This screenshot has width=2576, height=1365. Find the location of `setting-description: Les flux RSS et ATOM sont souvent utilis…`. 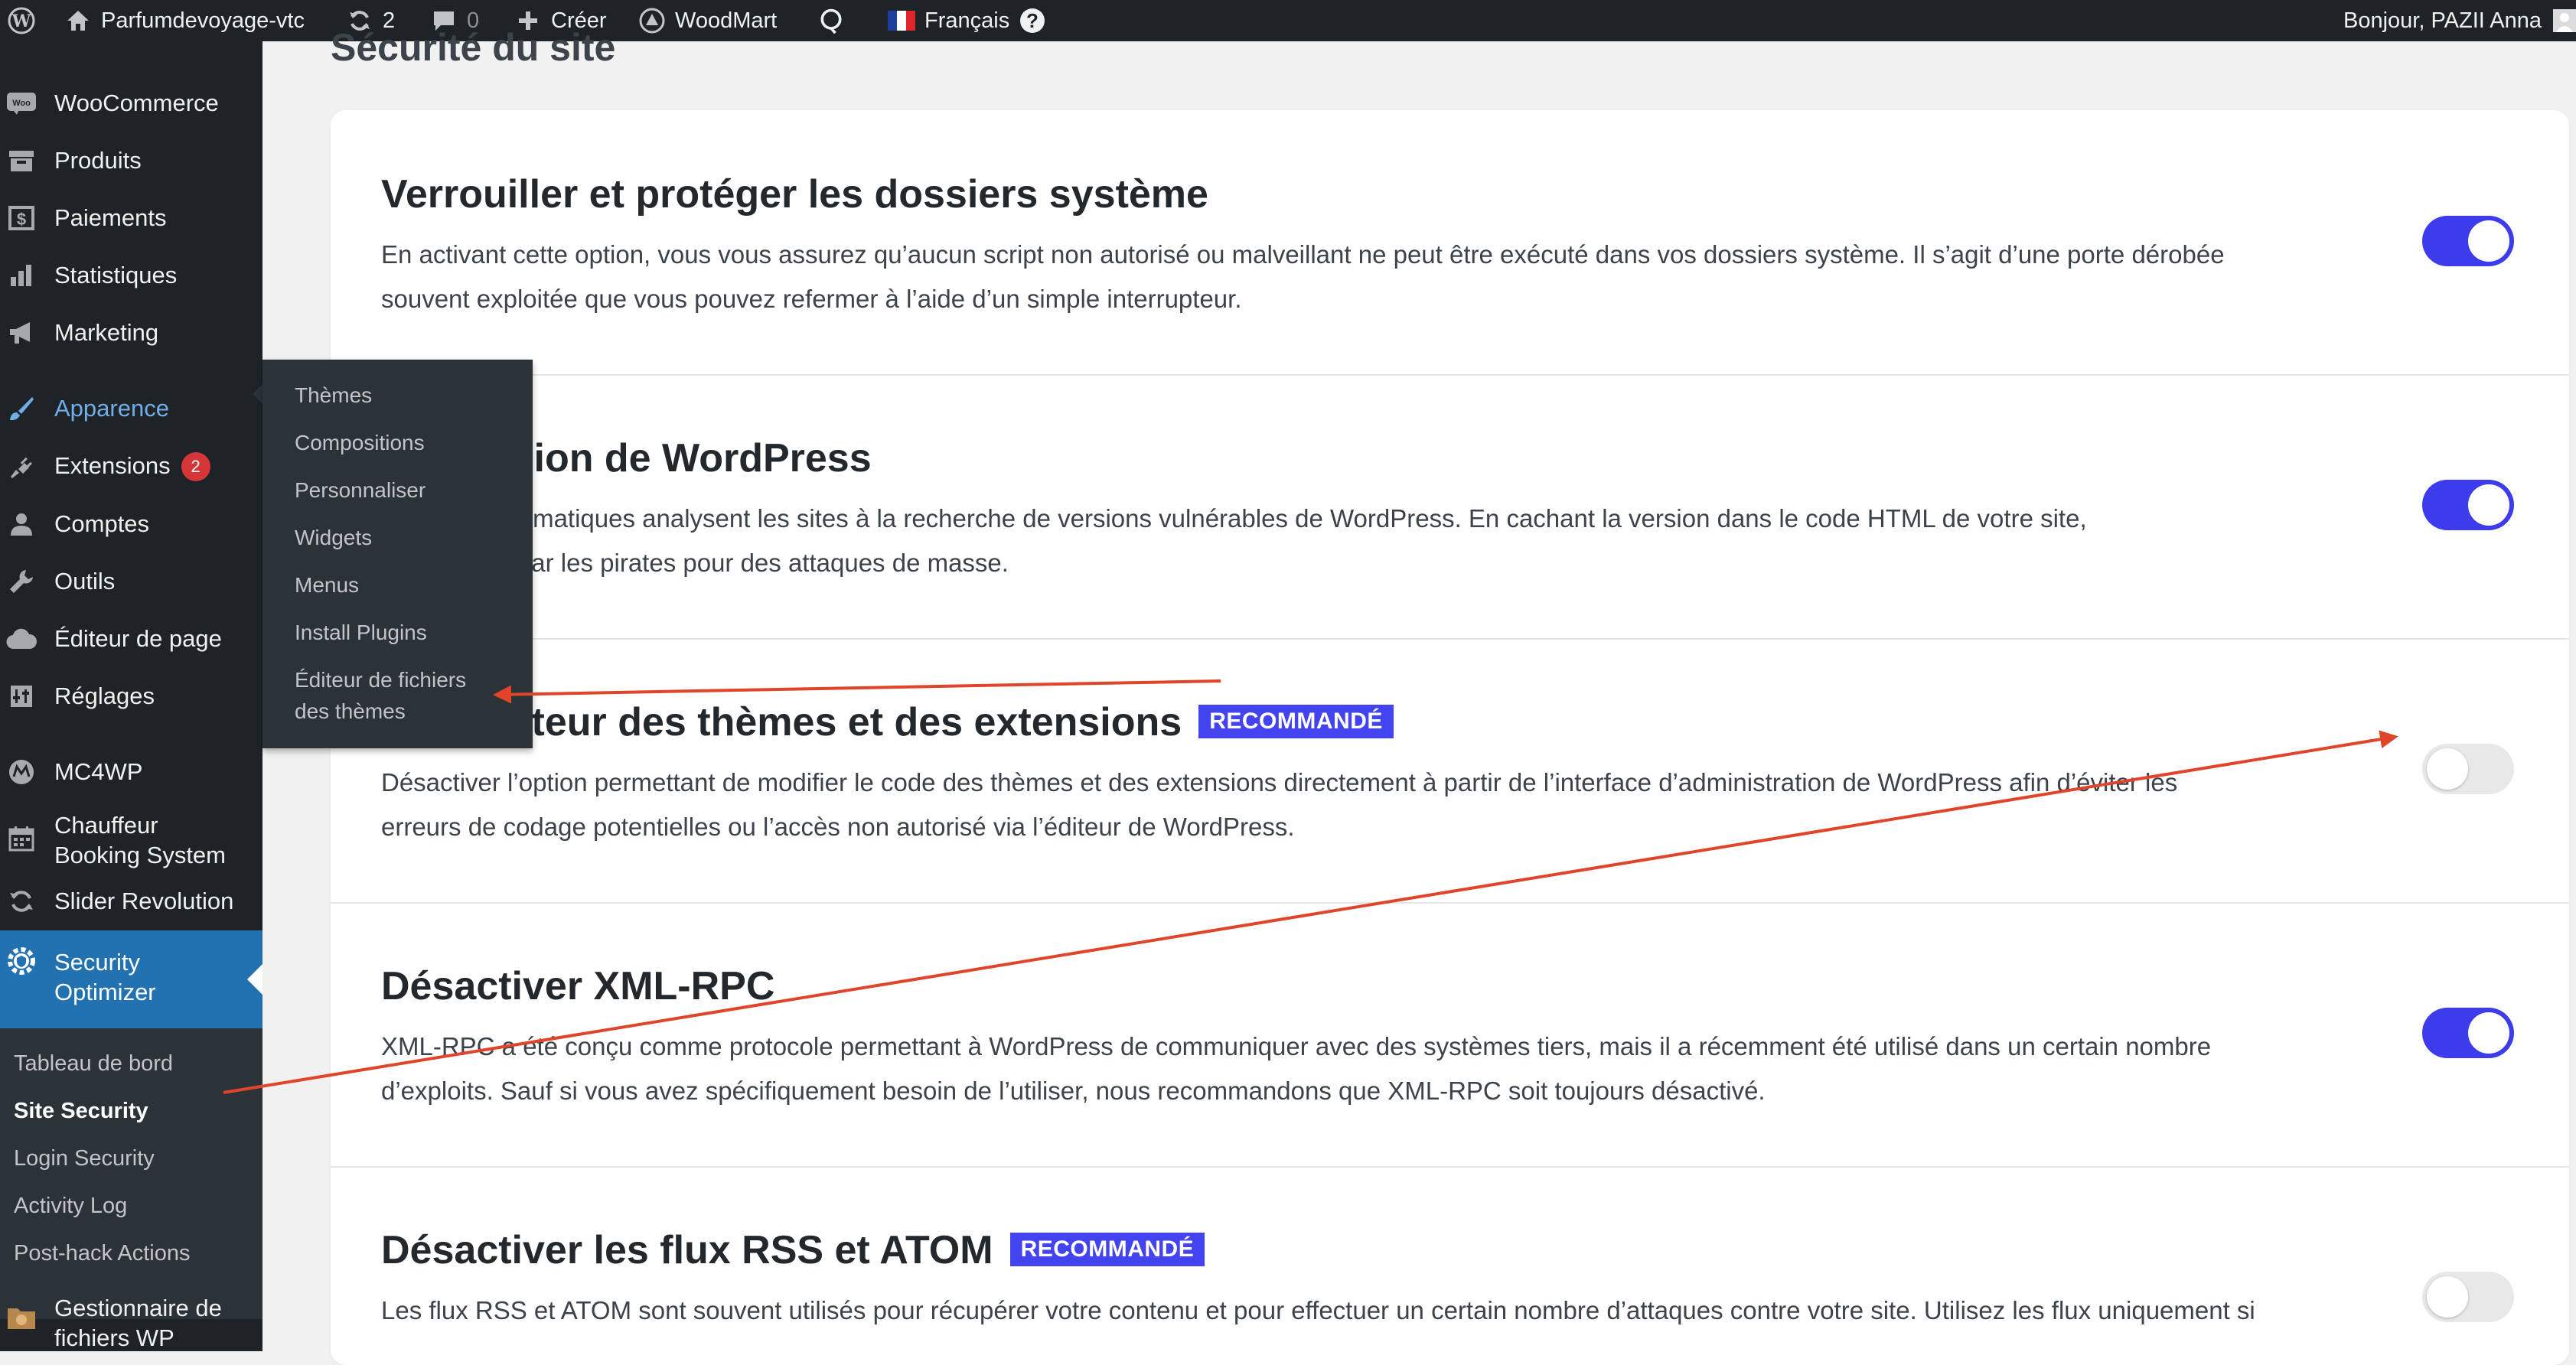

setting-description: Les flux RSS et ATOM sont souvent utilis… is located at coordinates (1318, 1310).